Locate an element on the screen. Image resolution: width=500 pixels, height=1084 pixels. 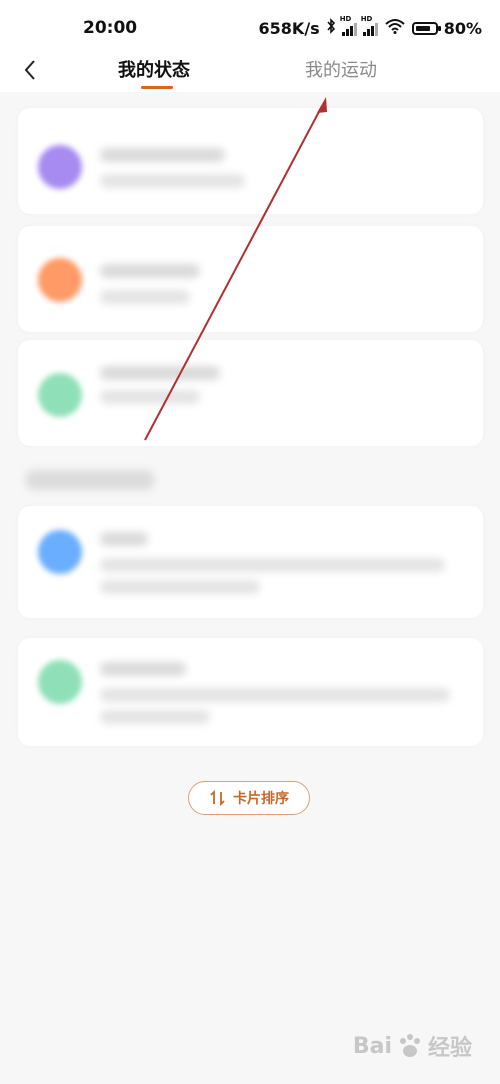
card-sort-label: 卡片排序 is located at coordinates (261, 799).